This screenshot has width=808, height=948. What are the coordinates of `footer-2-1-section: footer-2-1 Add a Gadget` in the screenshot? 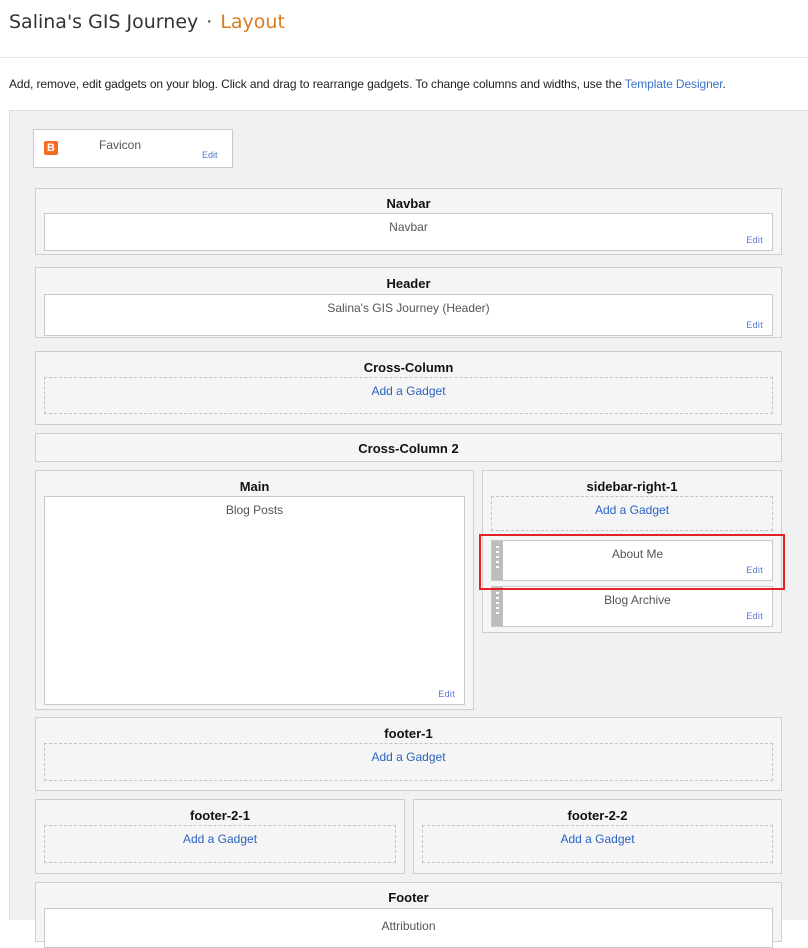 It's located at (220, 836).